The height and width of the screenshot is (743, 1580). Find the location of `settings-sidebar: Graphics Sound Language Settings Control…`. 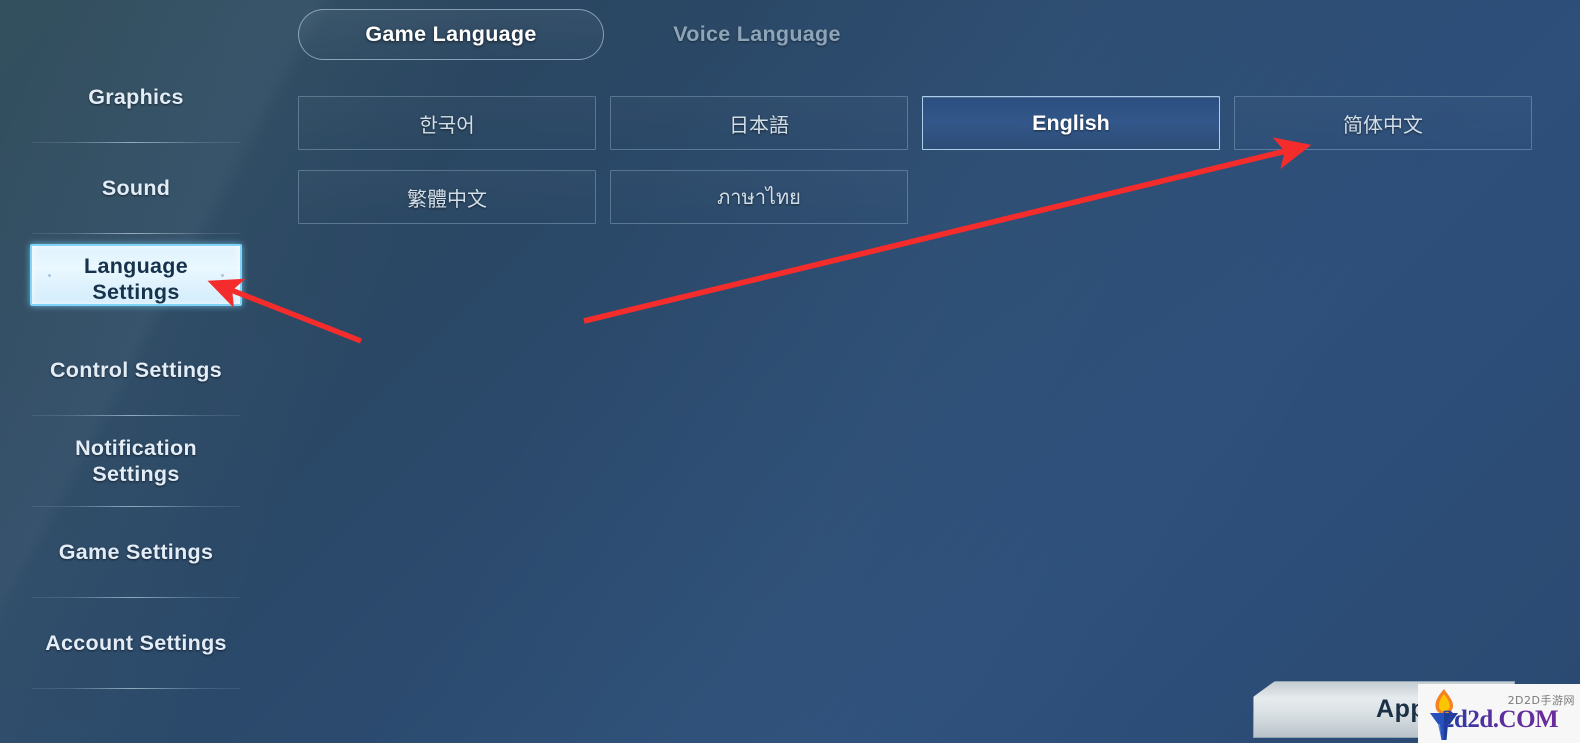

settings-sidebar: Graphics Sound Language Settings Control… is located at coordinates (136, 370).